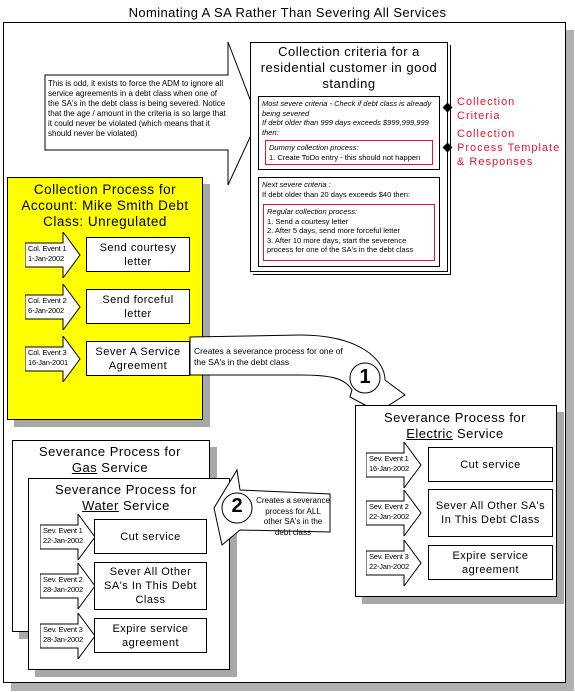  I want to click on callout-2-number: 2, so click(237, 506).